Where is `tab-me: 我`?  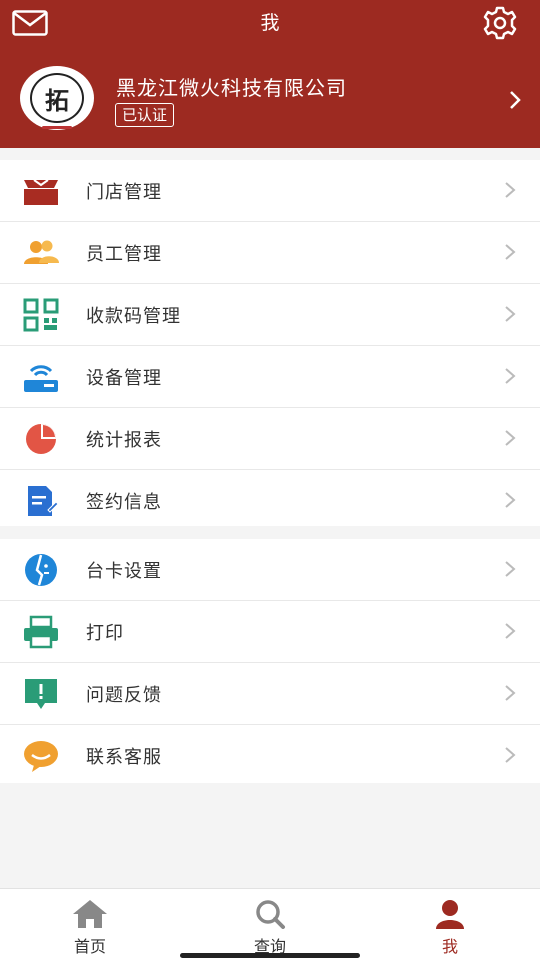 tab-me: 我 is located at coordinates (450, 925).